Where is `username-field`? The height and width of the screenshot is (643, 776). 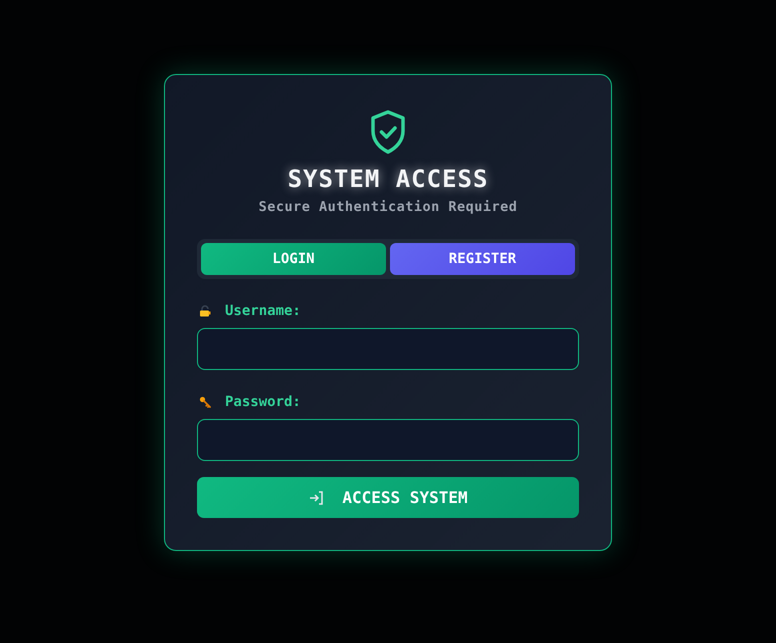 username-field is located at coordinates (388, 349).